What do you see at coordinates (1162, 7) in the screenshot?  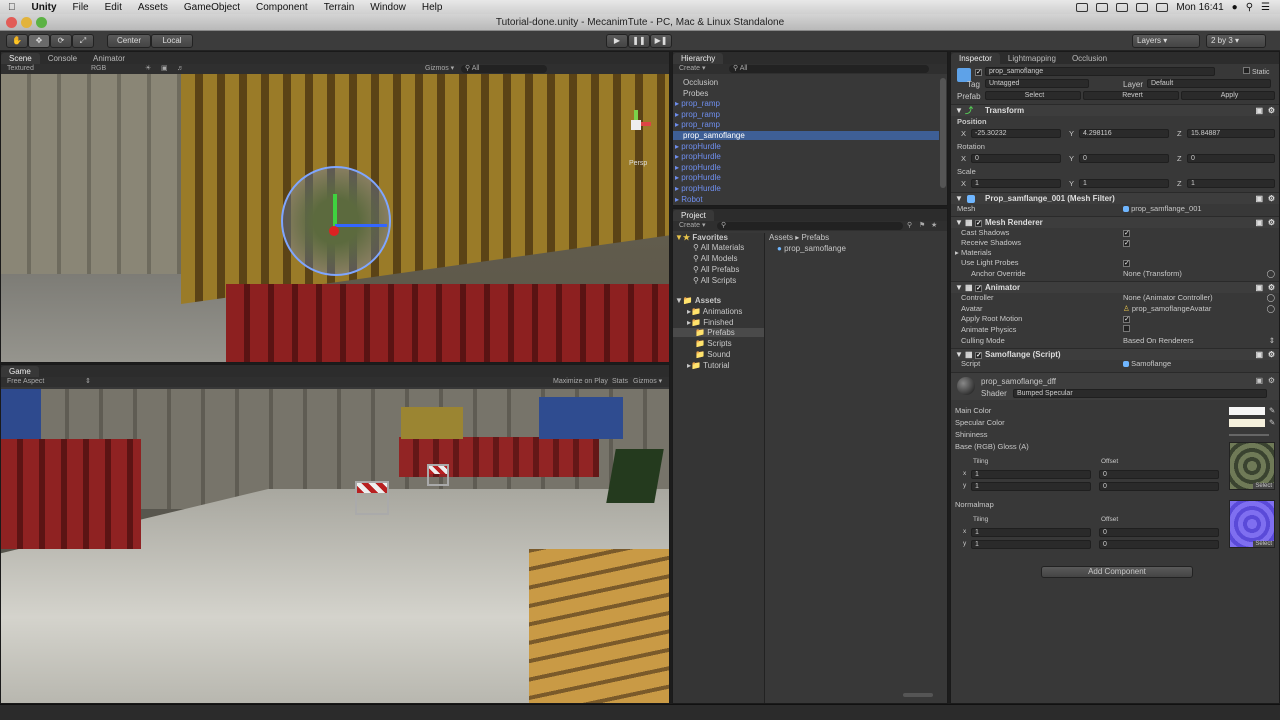 I see `battery-icon` at bounding box center [1162, 7].